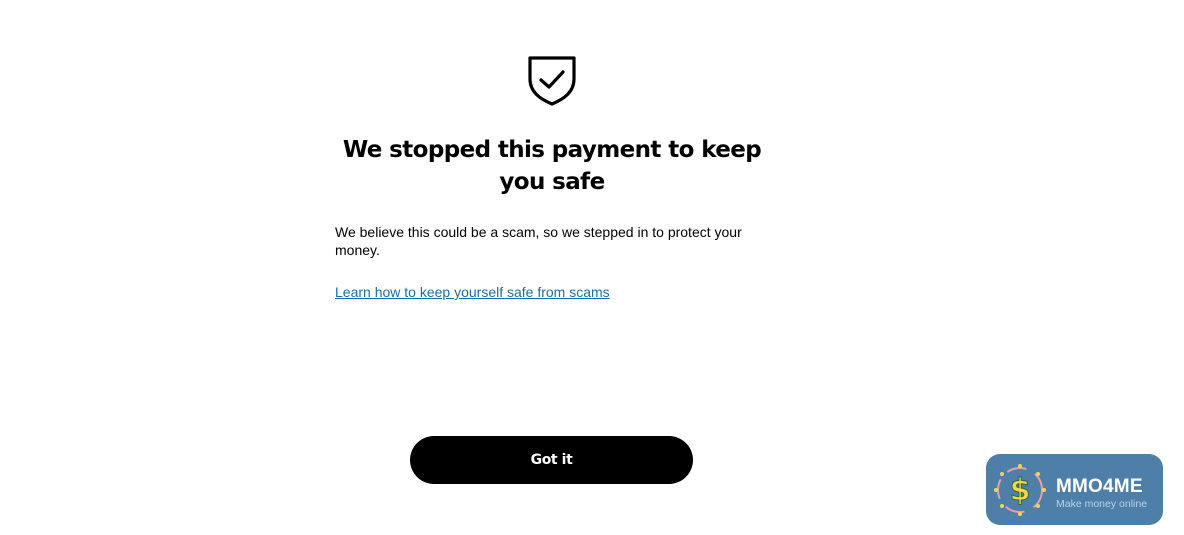  What do you see at coordinates (552, 81) in the screenshot?
I see `shield-check-icon` at bounding box center [552, 81].